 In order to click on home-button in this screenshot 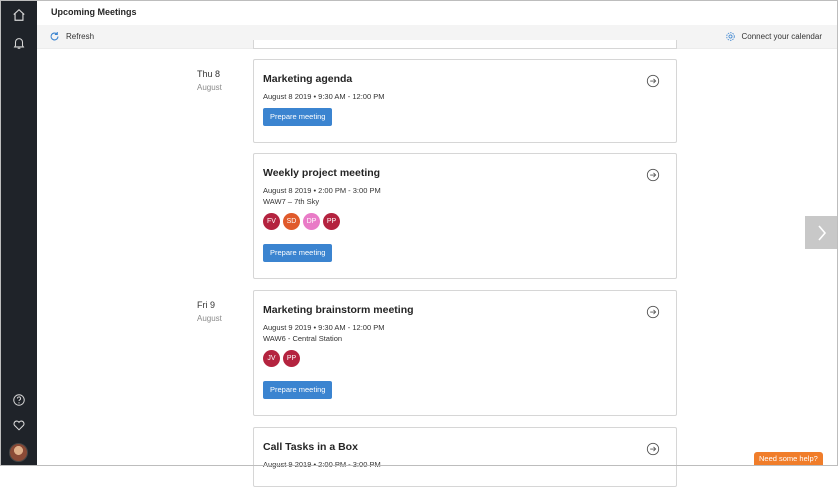, I will do `click(18, 15)`.